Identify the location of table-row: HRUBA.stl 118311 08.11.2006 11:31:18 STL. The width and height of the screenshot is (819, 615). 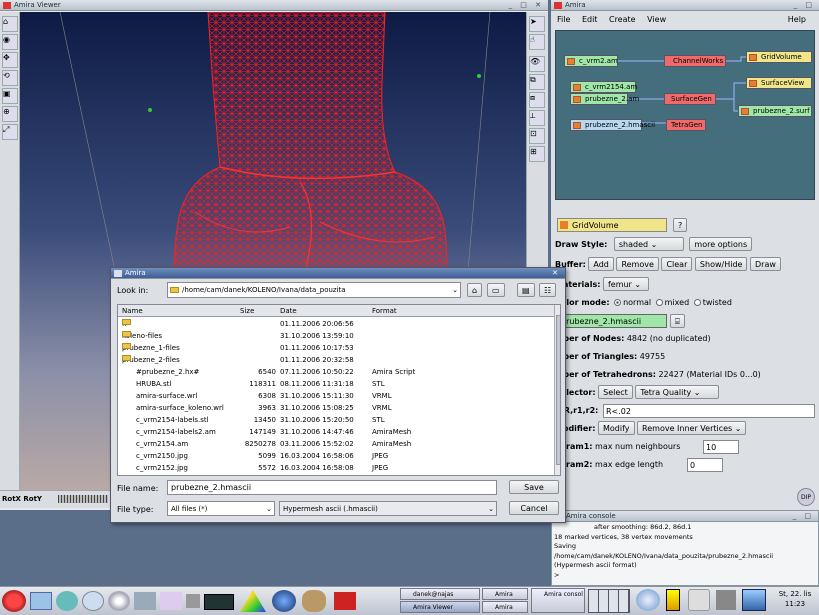
(336, 384).